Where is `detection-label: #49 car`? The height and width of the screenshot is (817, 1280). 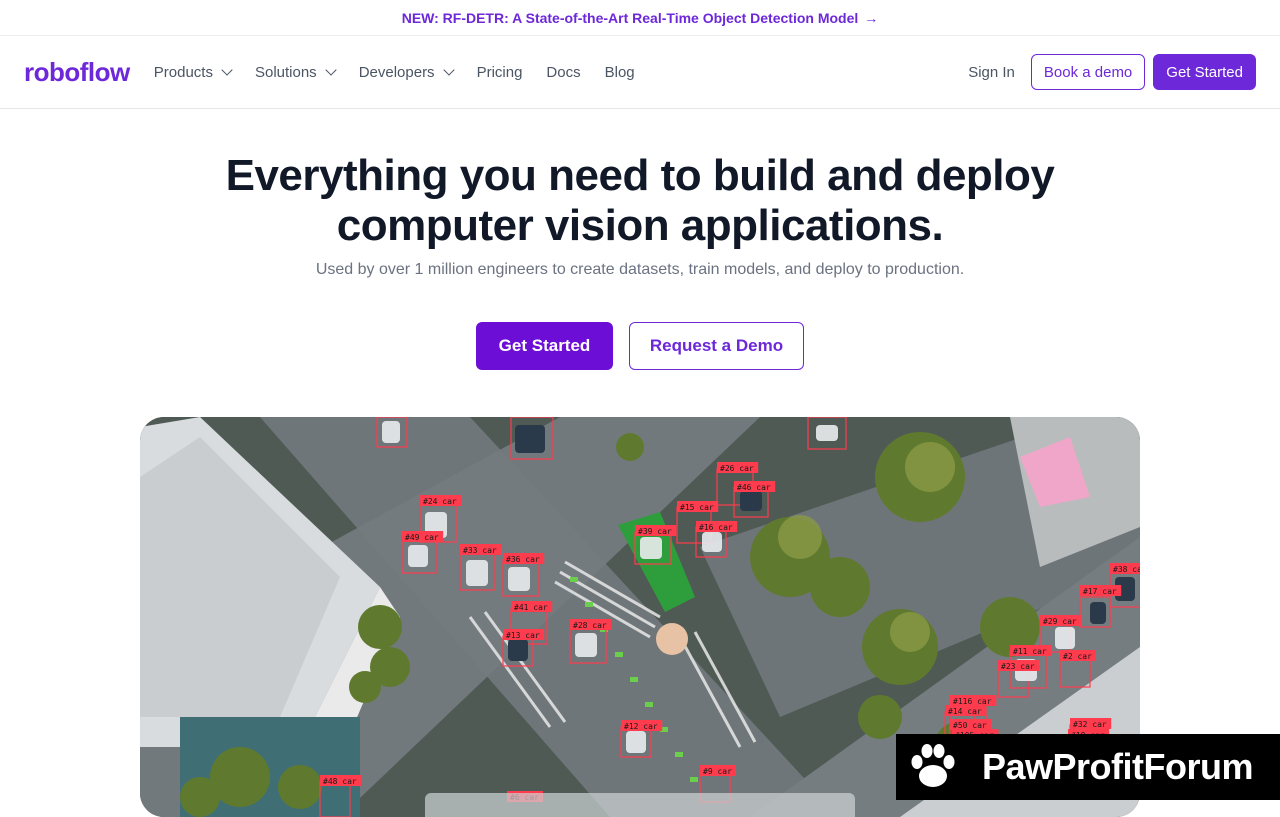
detection-label: #49 car is located at coordinates (423, 536).